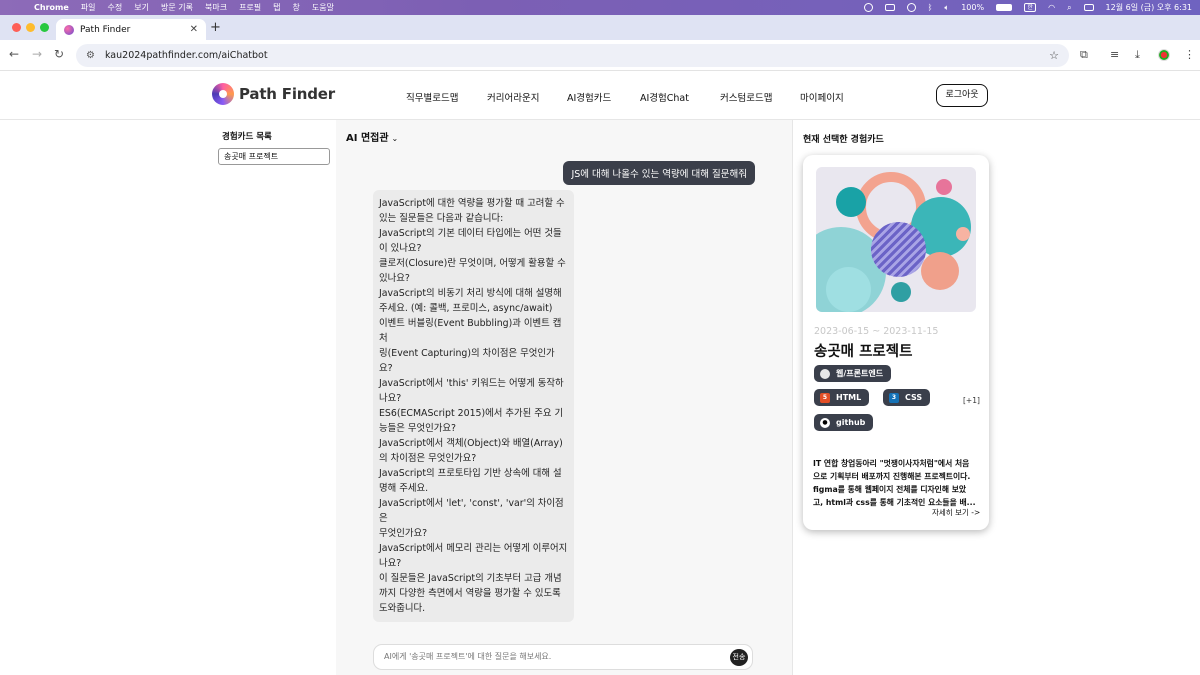 This screenshot has height=675, width=1200. I want to click on description-line: 으로 기획부터 배포까지 진행해본 프로젝트이다., so click(892, 476).